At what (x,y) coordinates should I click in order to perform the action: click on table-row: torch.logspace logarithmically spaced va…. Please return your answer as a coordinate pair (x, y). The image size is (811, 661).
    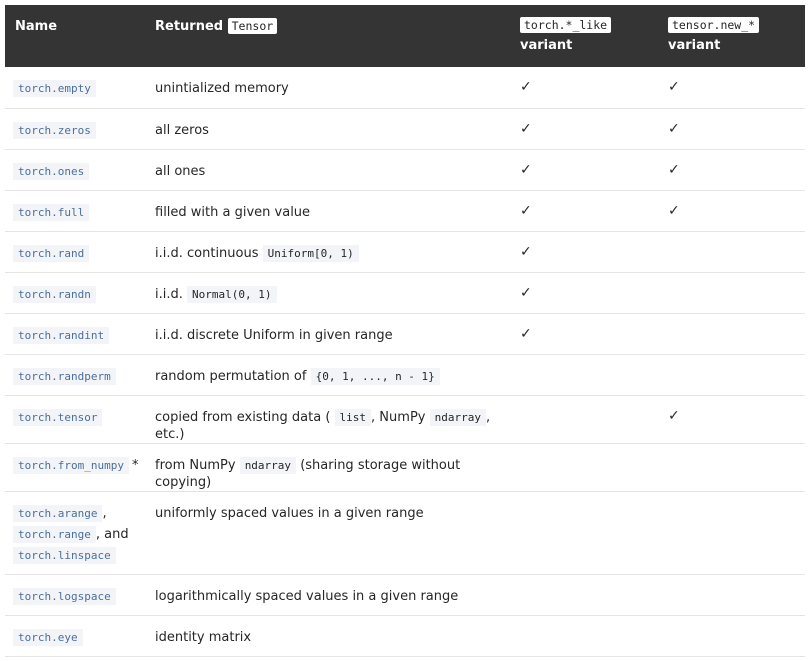
    Looking at the image, I should click on (405, 594).